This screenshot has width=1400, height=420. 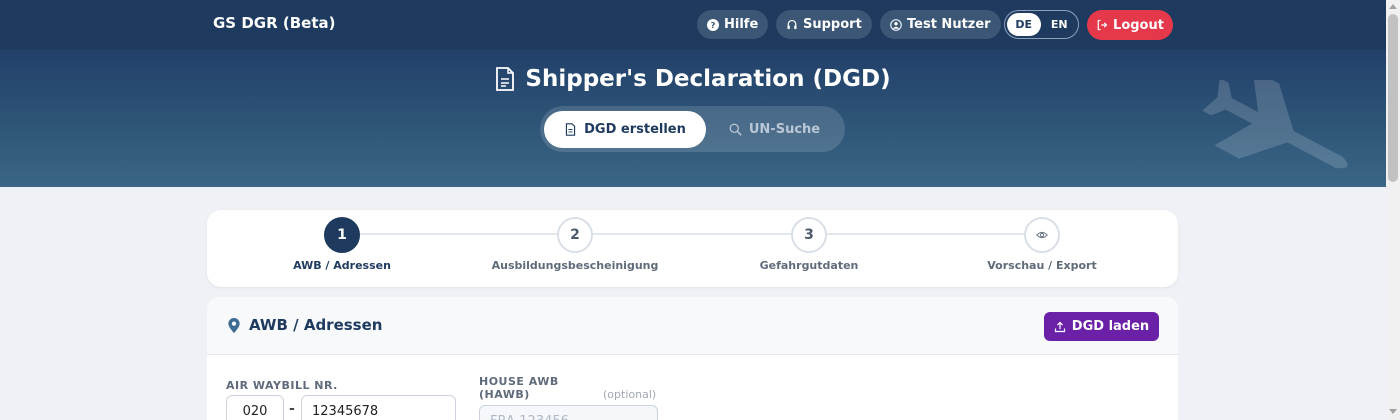 I want to click on hawb-label-line2: (HAWB), so click(x=504, y=394).